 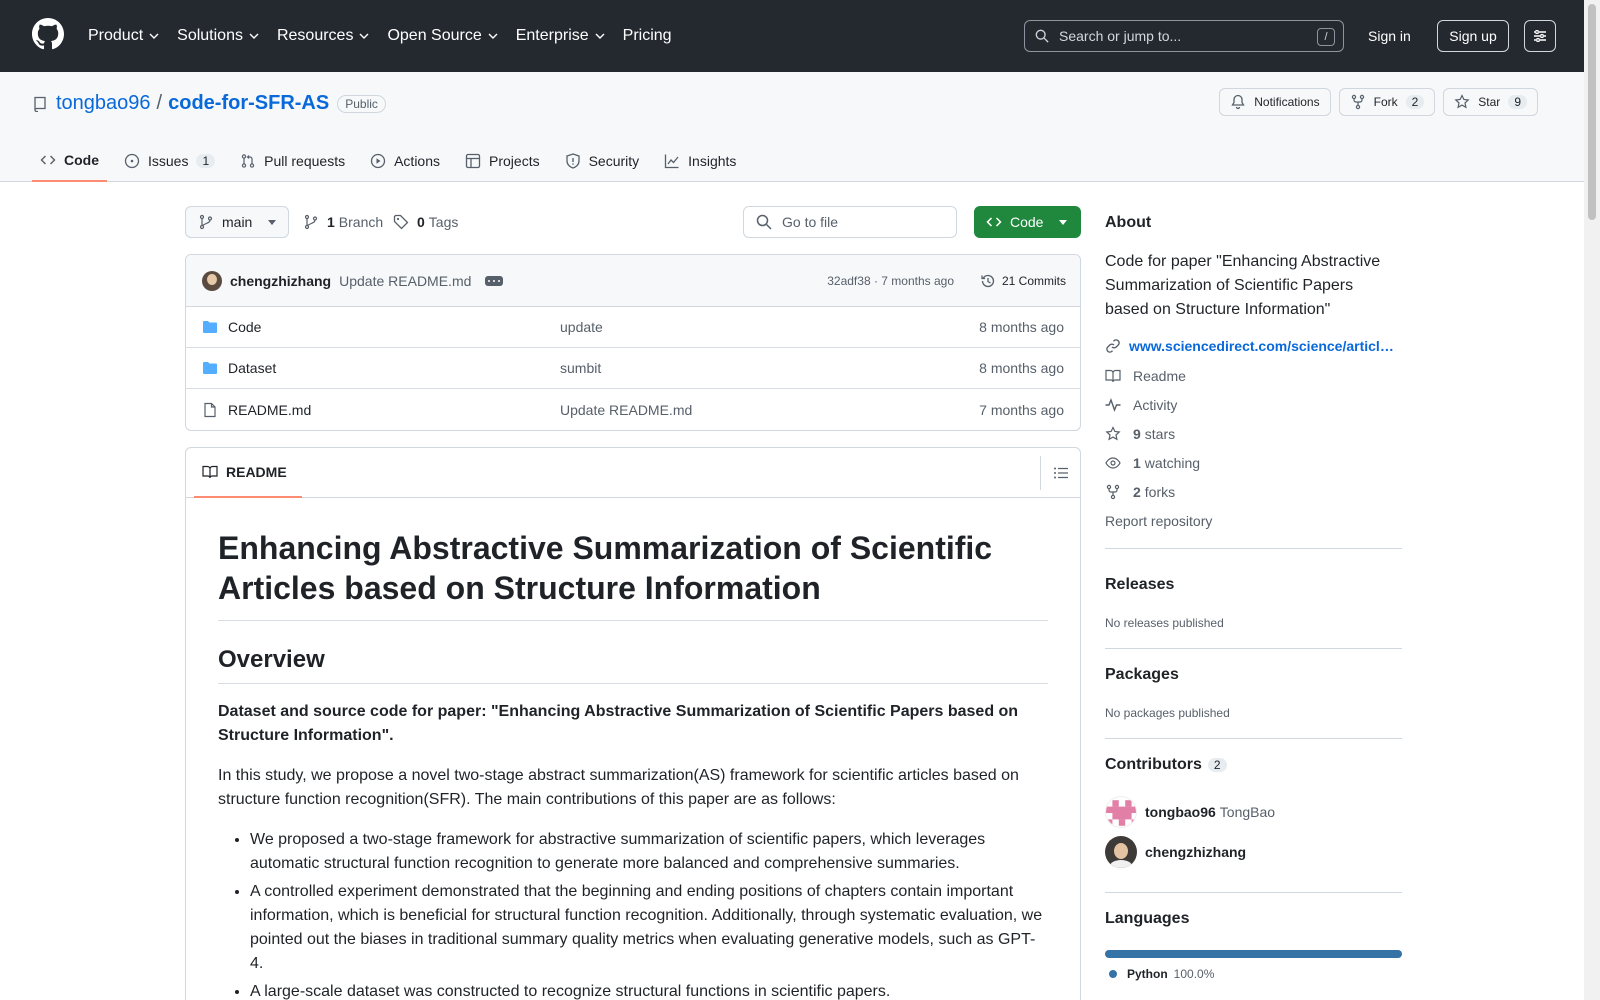 What do you see at coordinates (442, 36) in the screenshot?
I see `nav-open-source: Open Source` at bounding box center [442, 36].